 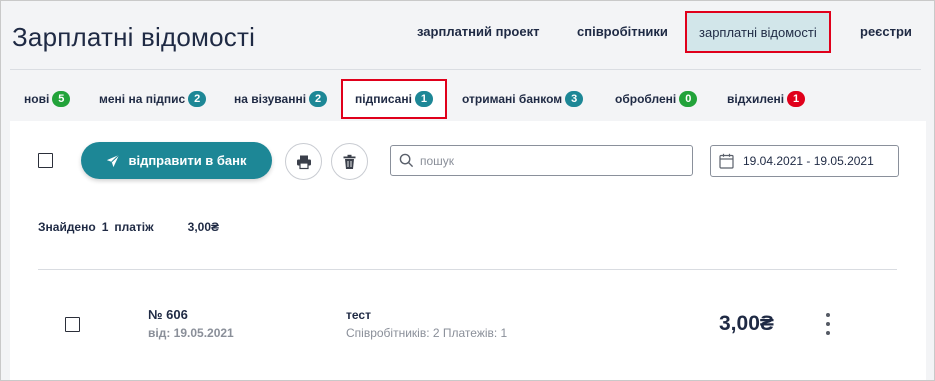 I want to click on search-box, so click(x=541, y=160).